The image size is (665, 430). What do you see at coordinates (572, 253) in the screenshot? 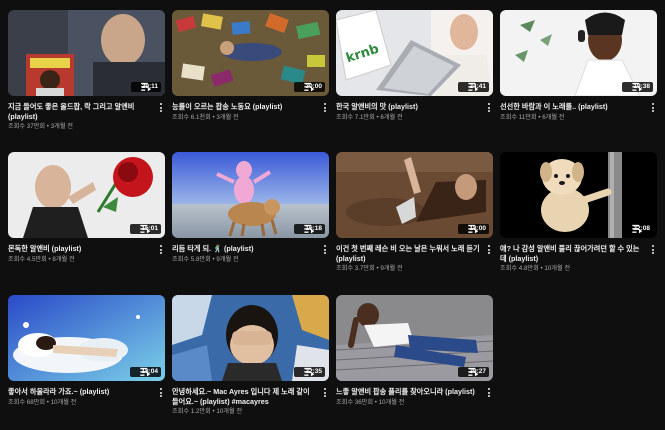
I see `video-title: 애? 나 감성 알앤비 풀리 끊어가려던 할 수 있는데 (playlist)` at bounding box center [572, 253].